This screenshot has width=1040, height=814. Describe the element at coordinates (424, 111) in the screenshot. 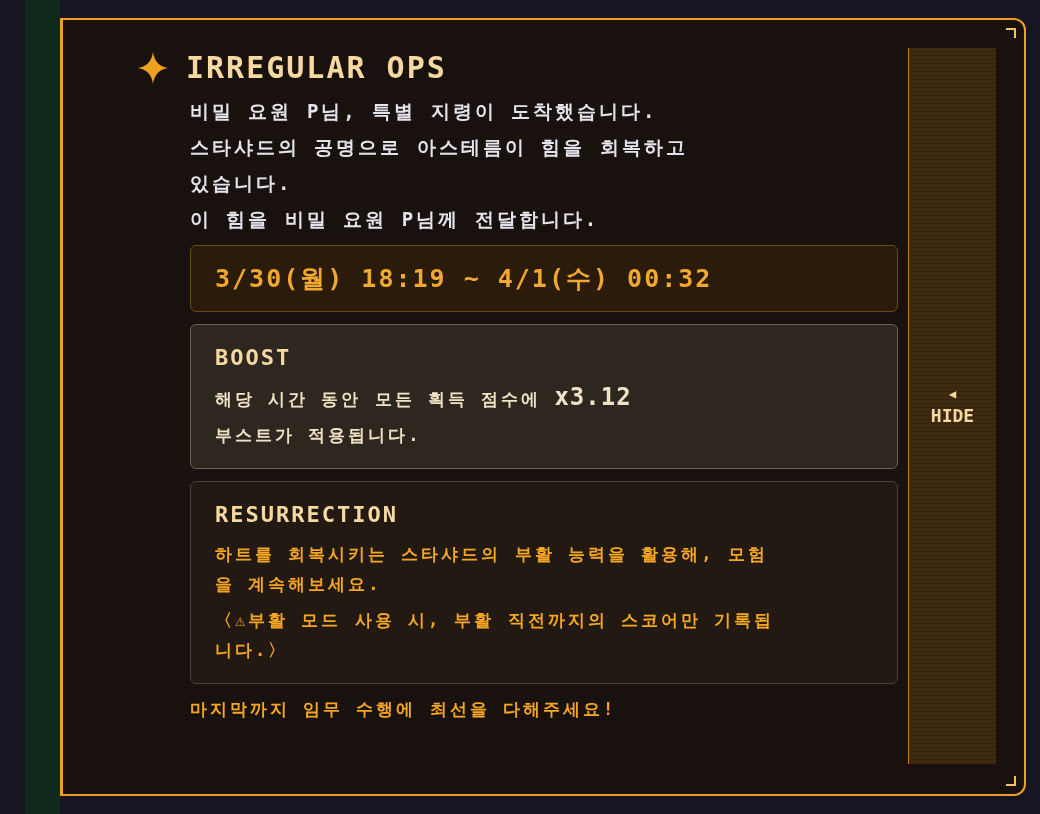

I see `intro-text: 비밀 요원 P님, 특별 지령이 도착했습니다.` at that location.